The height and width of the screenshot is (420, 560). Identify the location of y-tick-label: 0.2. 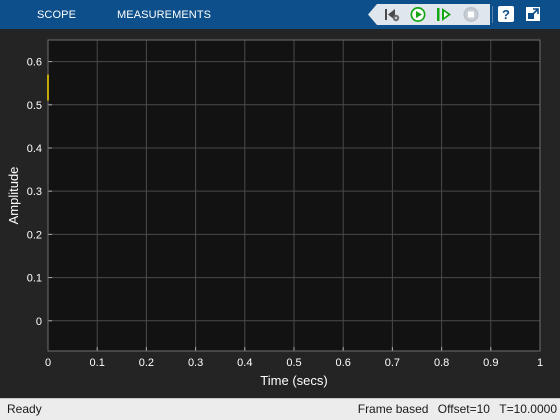
(34, 235).